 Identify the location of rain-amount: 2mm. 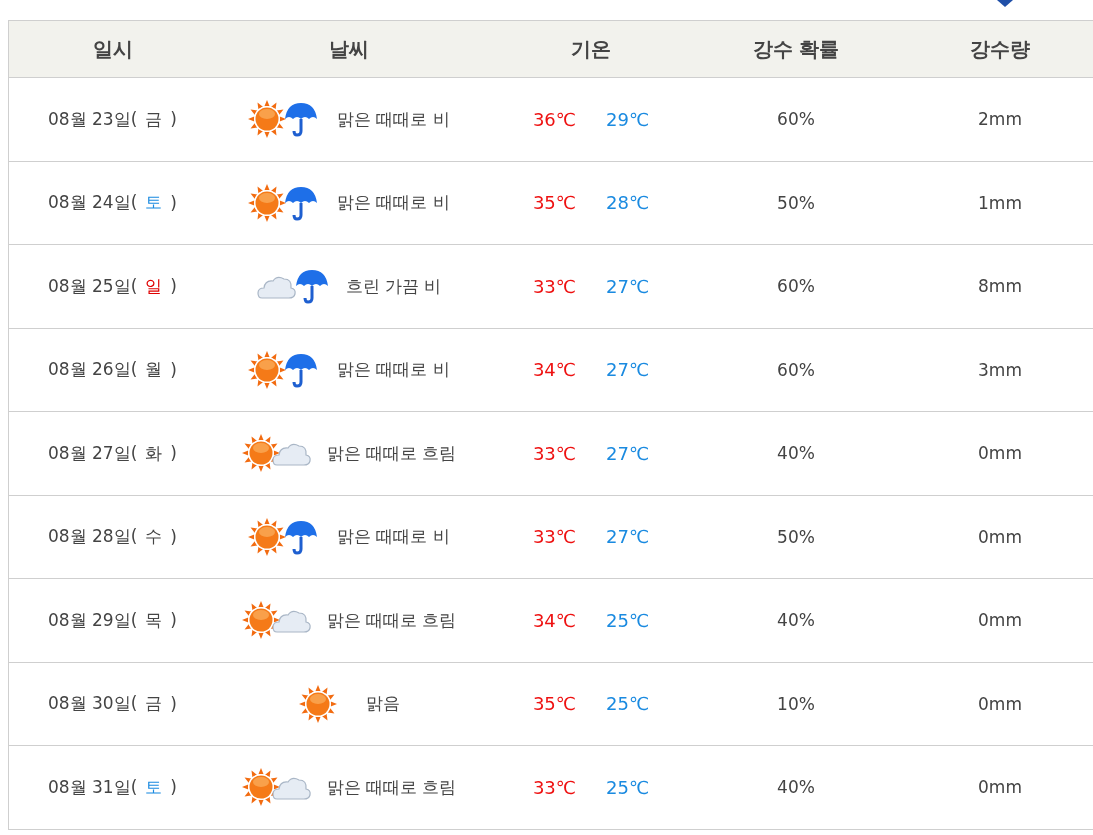
(1000, 119).